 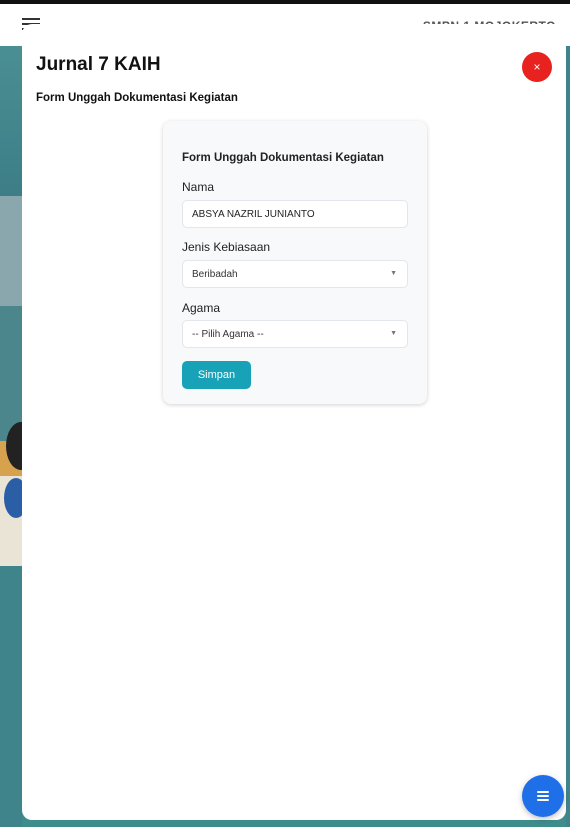 What do you see at coordinates (198, 187) in the screenshot?
I see `nama-label: Nama` at bounding box center [198, 187].